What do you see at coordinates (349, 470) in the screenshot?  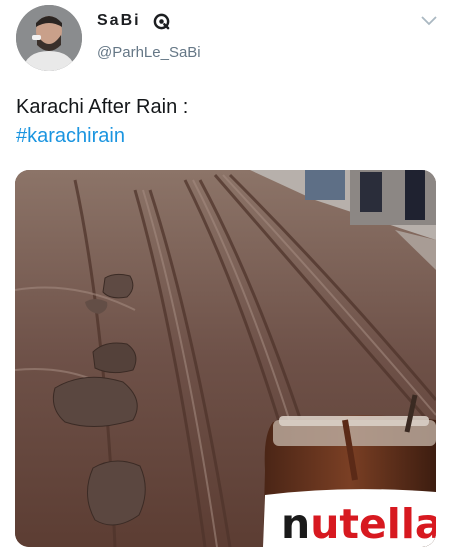 I see `nutella-jar: nutella` at bounding box center [349, 470].